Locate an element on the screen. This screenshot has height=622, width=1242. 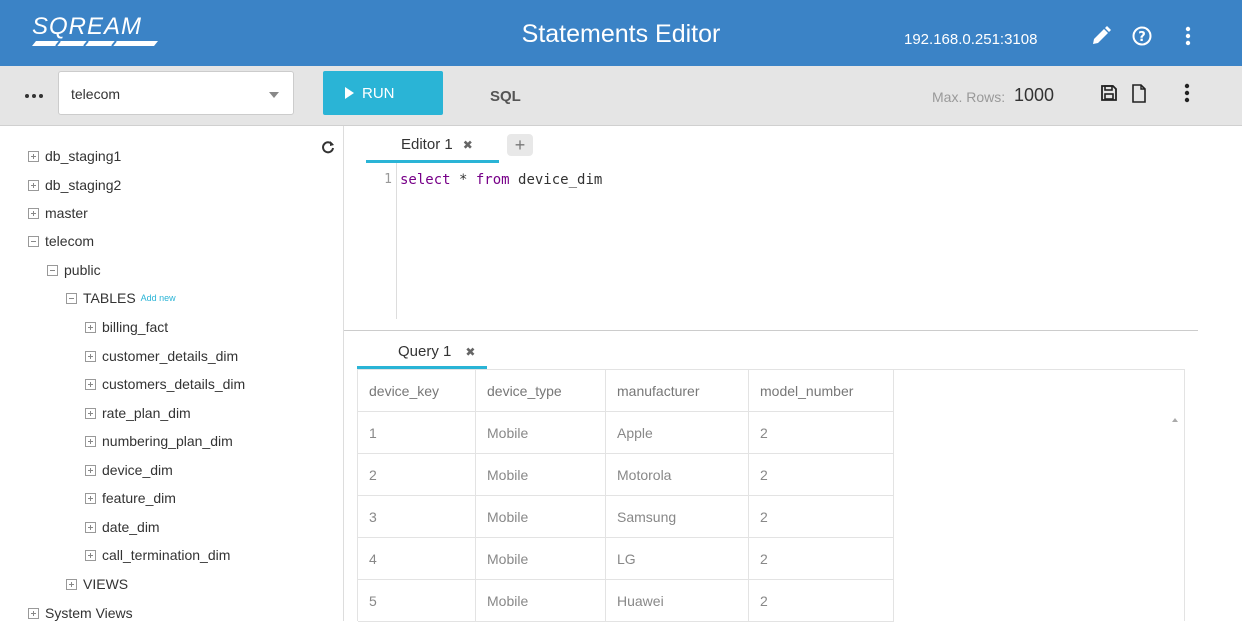
table-row: 1 Mobile Apple 2 is located at coordinates (626, 433).